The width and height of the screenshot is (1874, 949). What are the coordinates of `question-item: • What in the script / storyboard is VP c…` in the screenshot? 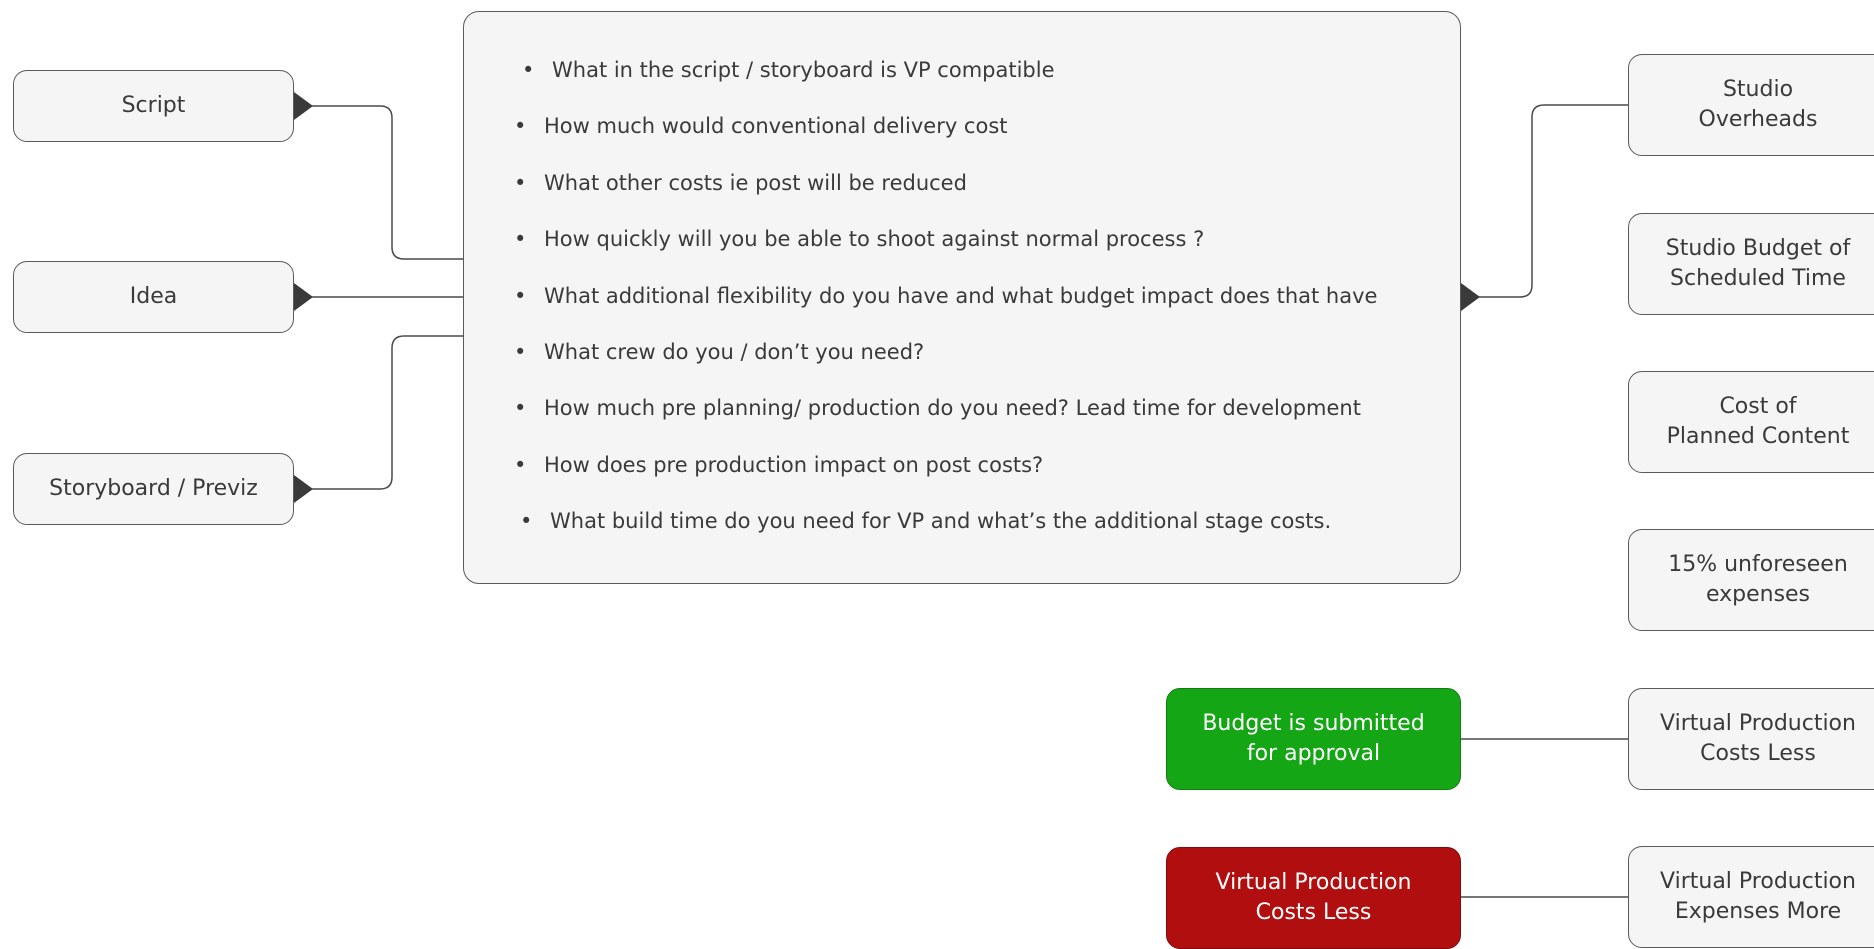 It's located at (788, 70).